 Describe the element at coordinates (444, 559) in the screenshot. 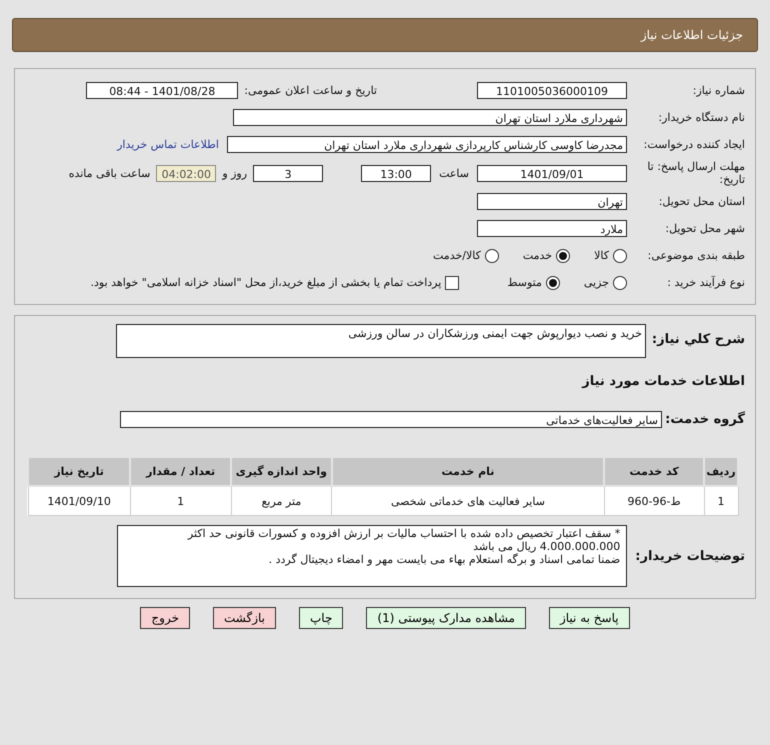

I see `notes-text: ضمنا تمامی اسناد و برگه استعلام بهاء می بایست مهر و امضاء دیجیتال گردد .` at that location.